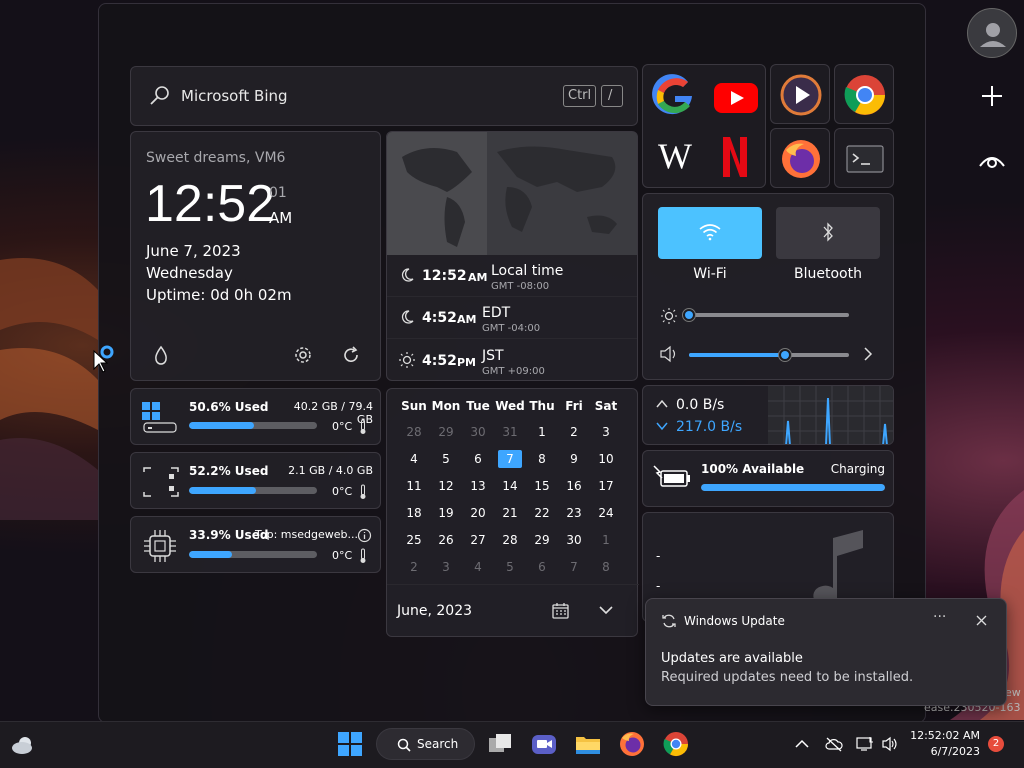 This screenshot has width=1024, height=768. Describe the element at coordinates (785, 355) in the screenshot. I see `volume-thumb` at that location.